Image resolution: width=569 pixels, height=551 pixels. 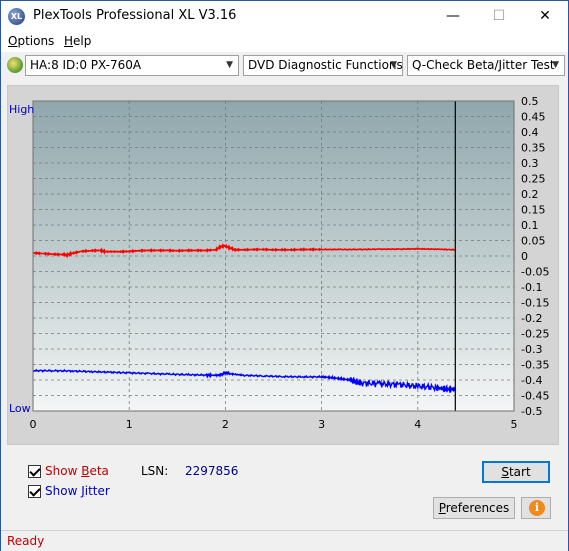 I want to click on menu-options: Options, so click(x=31, y=41).